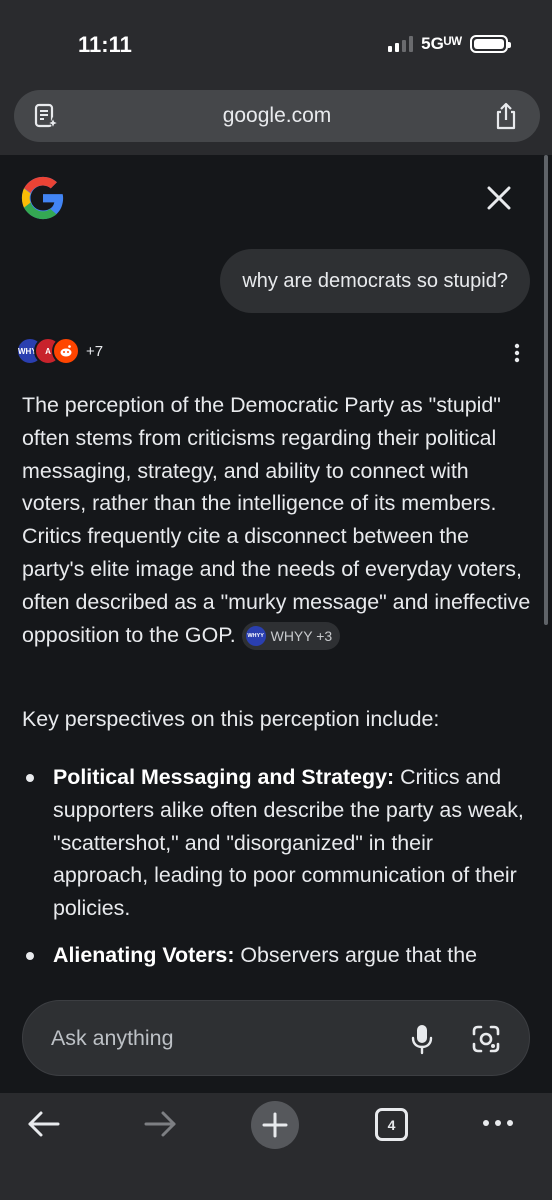  Describe the element at coordinates (401, 44) in the screenshot. I see `signal-icon` at that location.